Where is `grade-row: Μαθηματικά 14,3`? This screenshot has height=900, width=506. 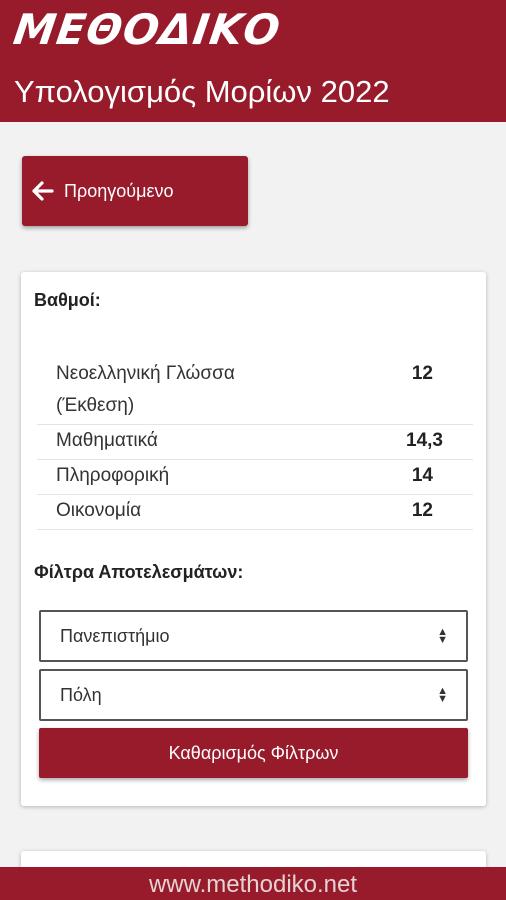 grade-row: Μαθηματικά 14,3 is located at coordinates (255, 442).